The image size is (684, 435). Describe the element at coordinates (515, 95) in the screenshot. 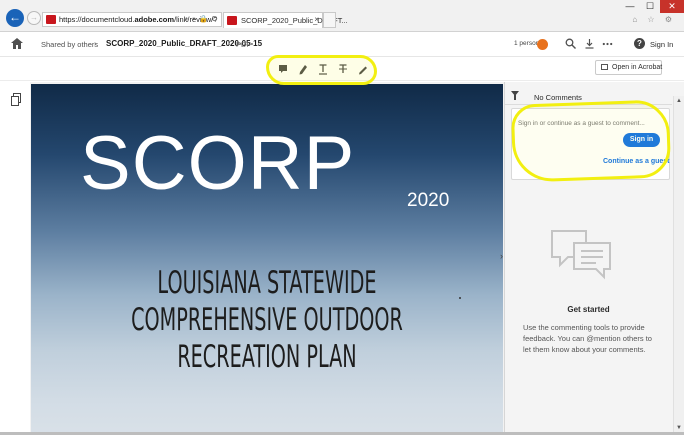

I see `filter-icon` at that location.